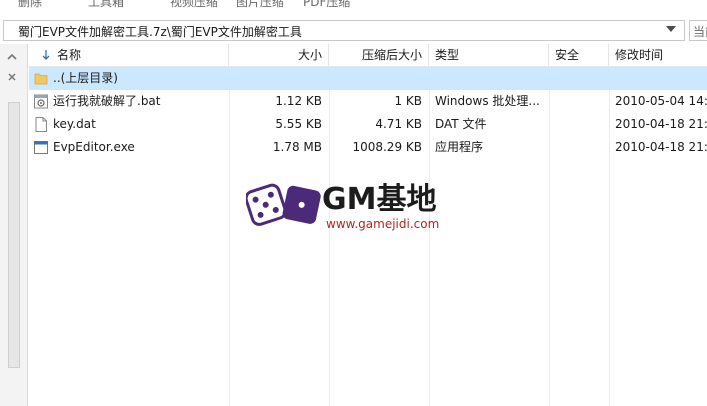 The width and height of the screenshot is (707, 406). I want to click on watermark-url: www.gamejidi.com, so click(383, 224).